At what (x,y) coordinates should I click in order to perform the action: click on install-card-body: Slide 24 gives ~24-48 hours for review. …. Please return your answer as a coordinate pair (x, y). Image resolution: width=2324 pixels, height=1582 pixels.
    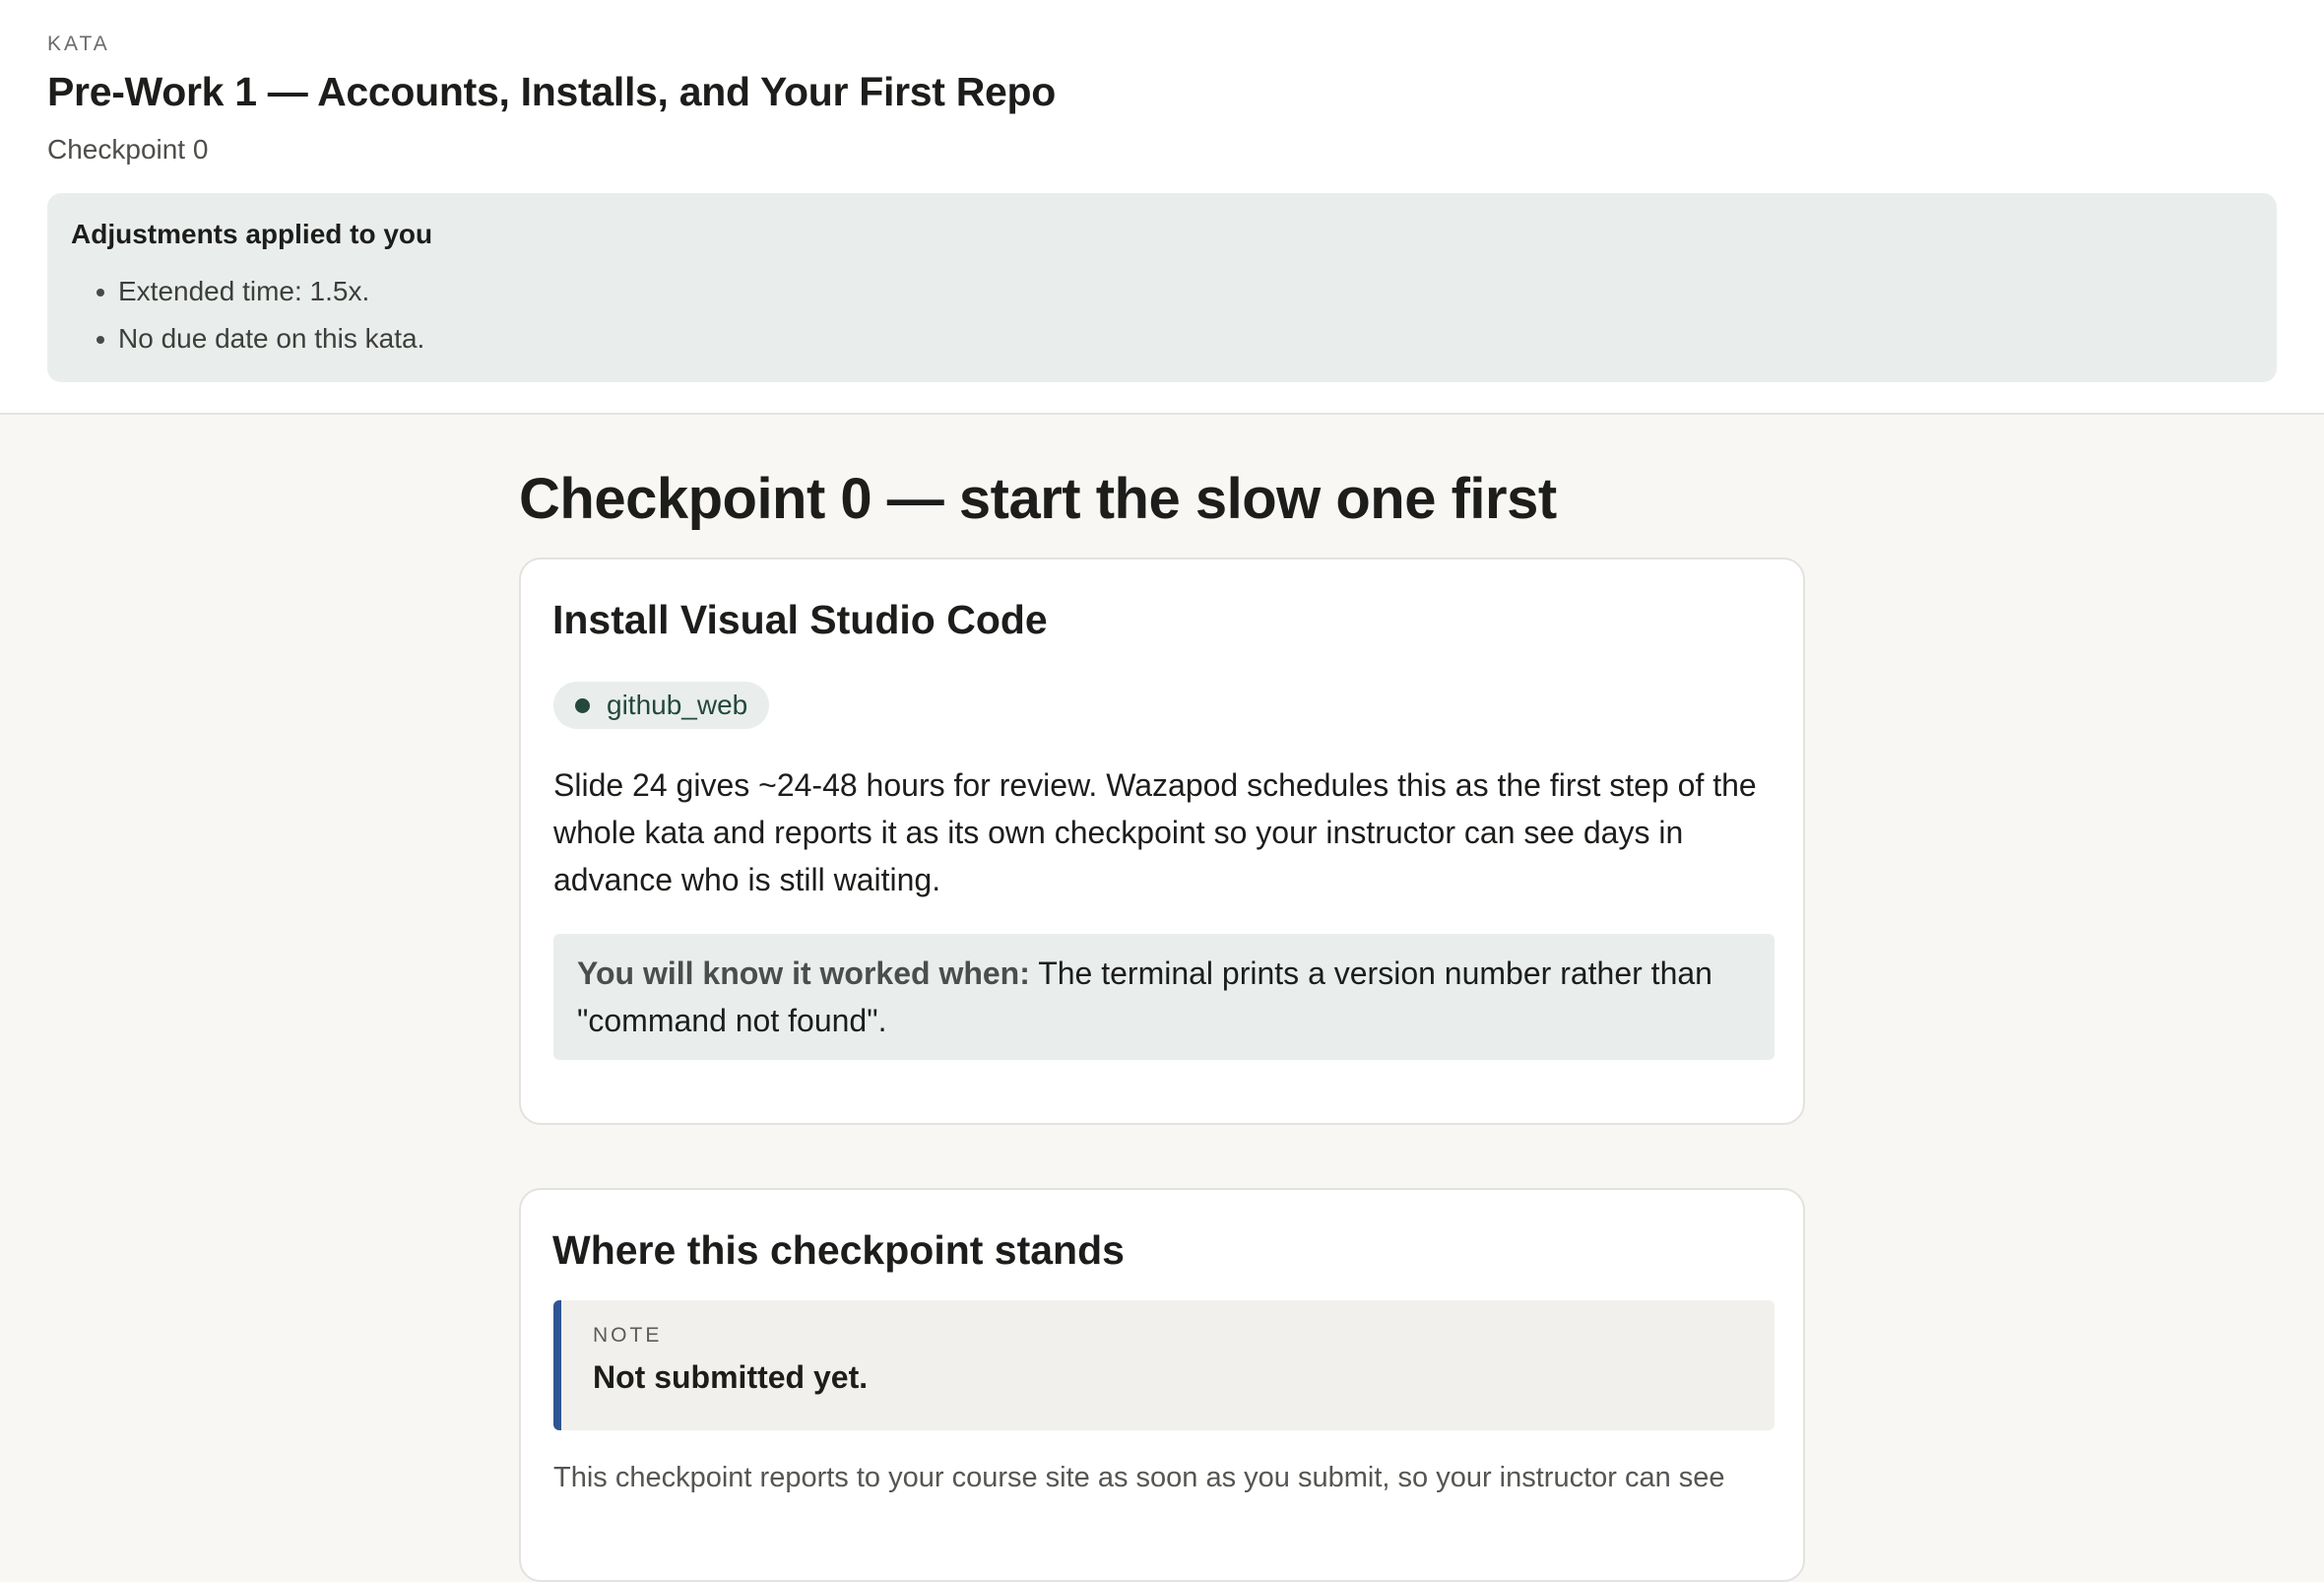
    Looking at the image, I should click on (1155, 832).